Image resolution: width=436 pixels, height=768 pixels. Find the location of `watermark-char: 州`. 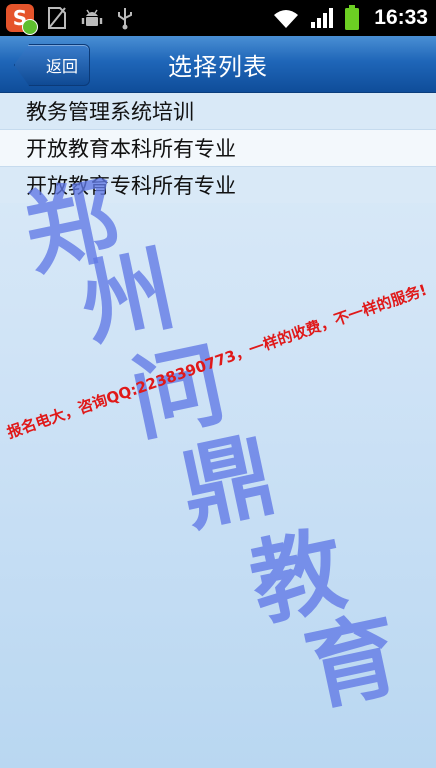

watermark-char: 州 is located at coordinates (127, 297).